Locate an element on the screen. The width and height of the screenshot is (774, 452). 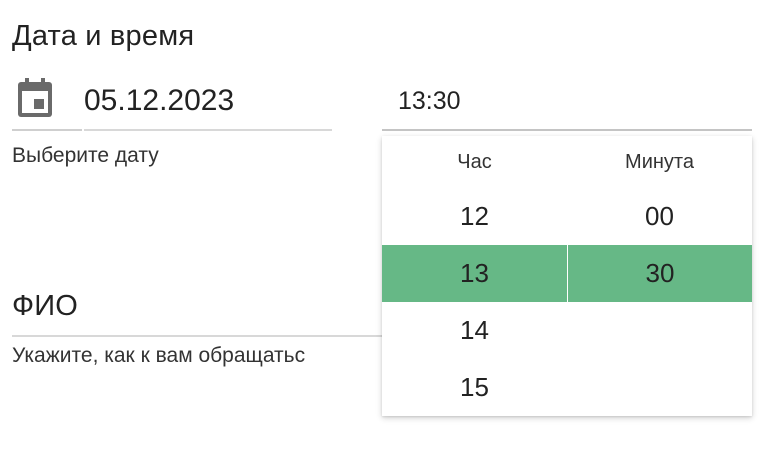
date-helper-text: Выберите дату is located at coordinates (85, 155).